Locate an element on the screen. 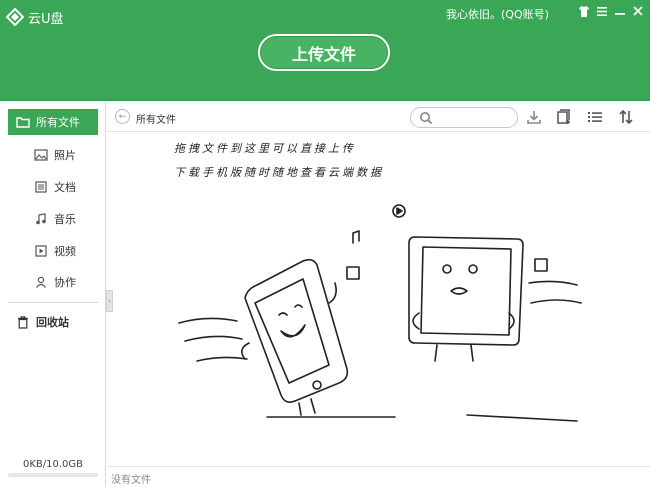 The width and height of the screenshot is (650, 487). upload-file-button: 上传文件 is located at coordinates (324, 52).